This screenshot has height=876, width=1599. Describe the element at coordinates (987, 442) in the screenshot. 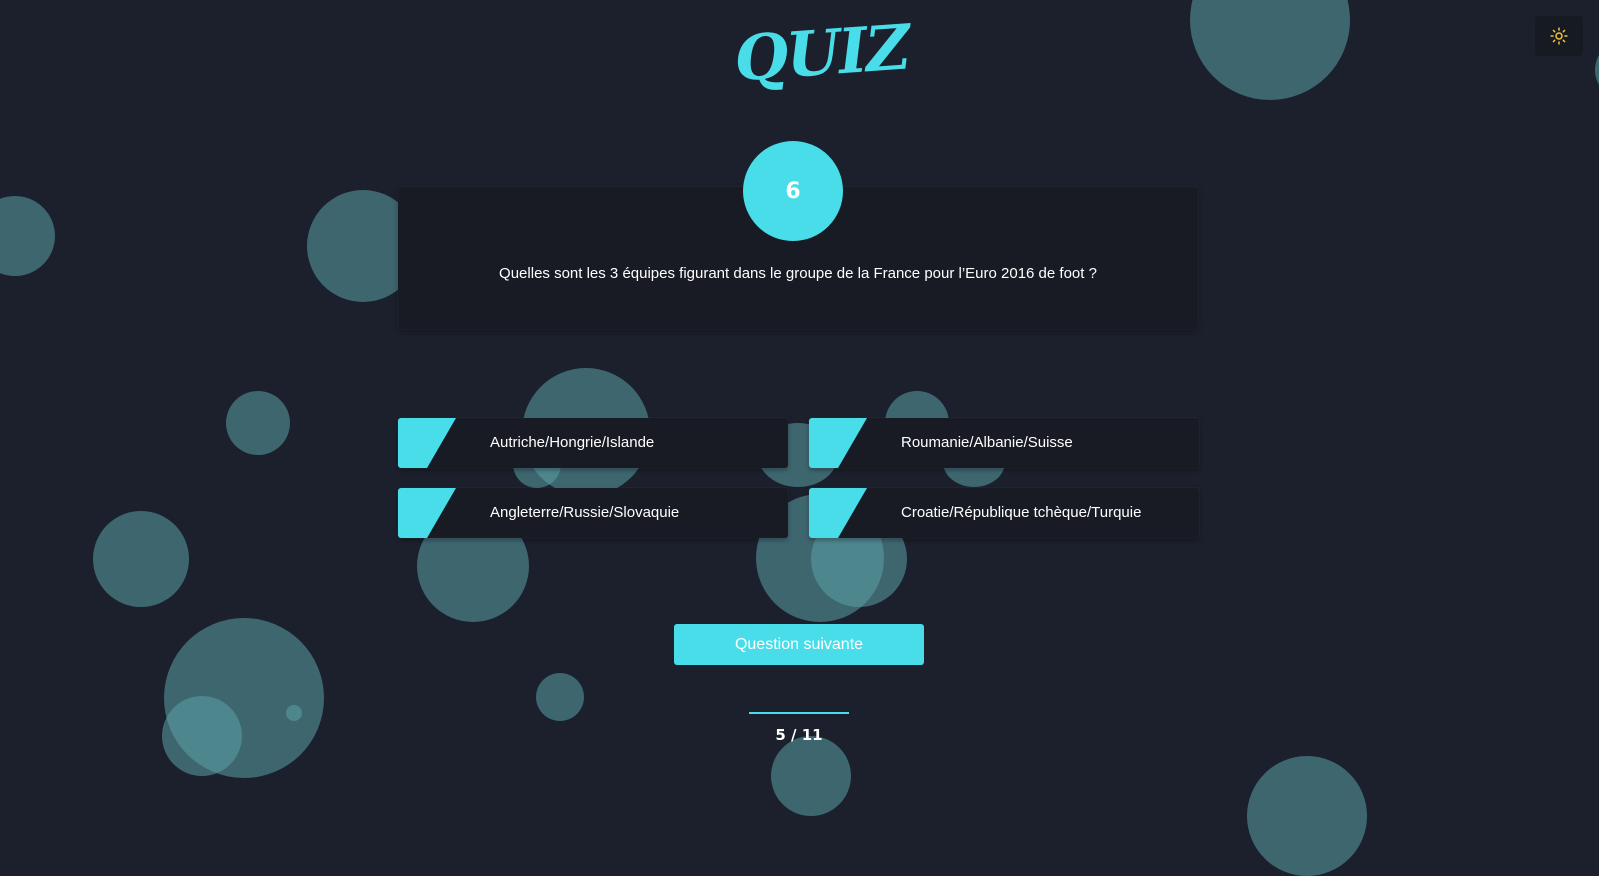

I see `answer-label: Roumanie/Albanie/Suisse` at that location.